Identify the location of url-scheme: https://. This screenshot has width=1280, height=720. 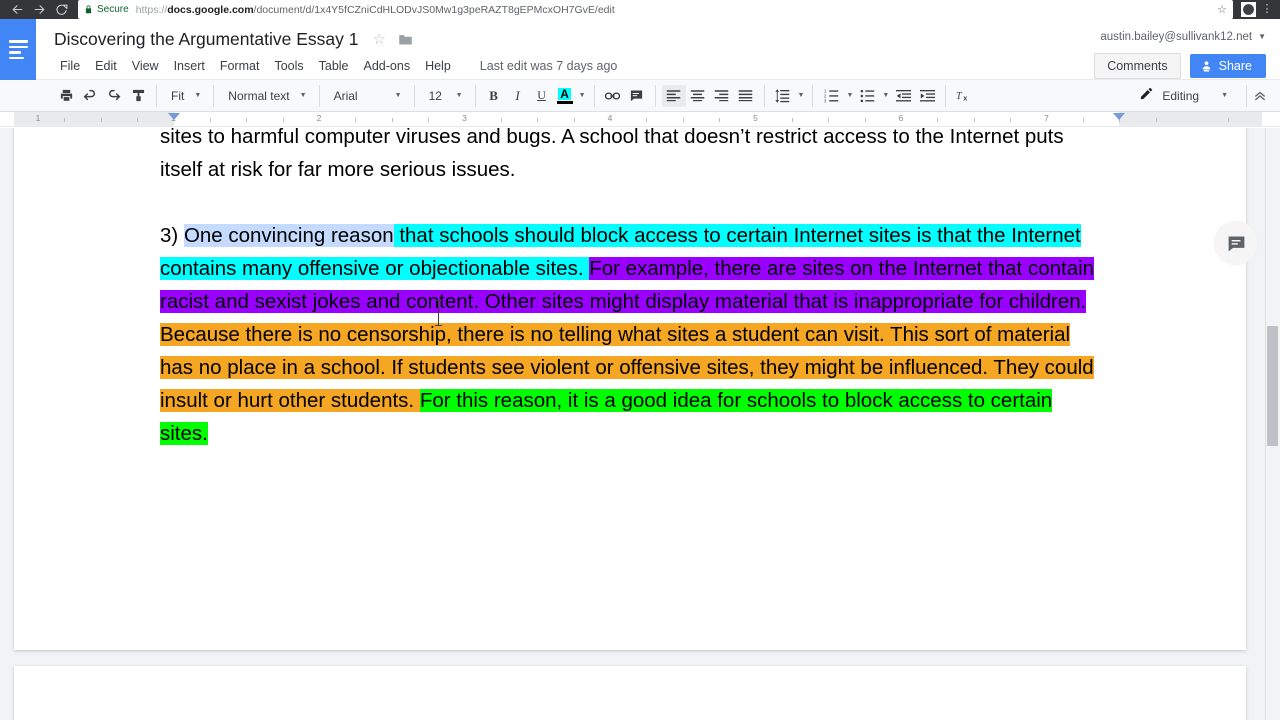
(151, 9).